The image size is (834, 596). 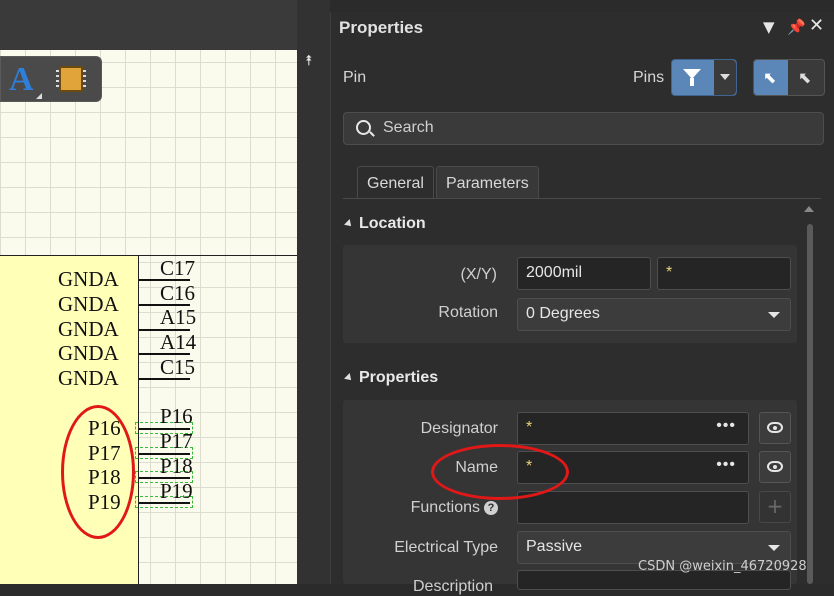 I want to click on designator-visibility-button, so click(x=775, y=428).